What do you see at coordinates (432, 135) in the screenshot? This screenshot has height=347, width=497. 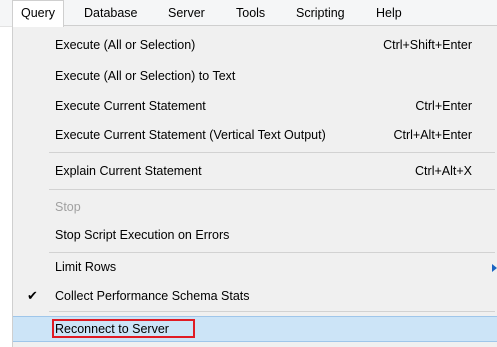 I see `menu-item-shortcut: Ctrl+Alt+Enter` at bounding box center [432, 135].